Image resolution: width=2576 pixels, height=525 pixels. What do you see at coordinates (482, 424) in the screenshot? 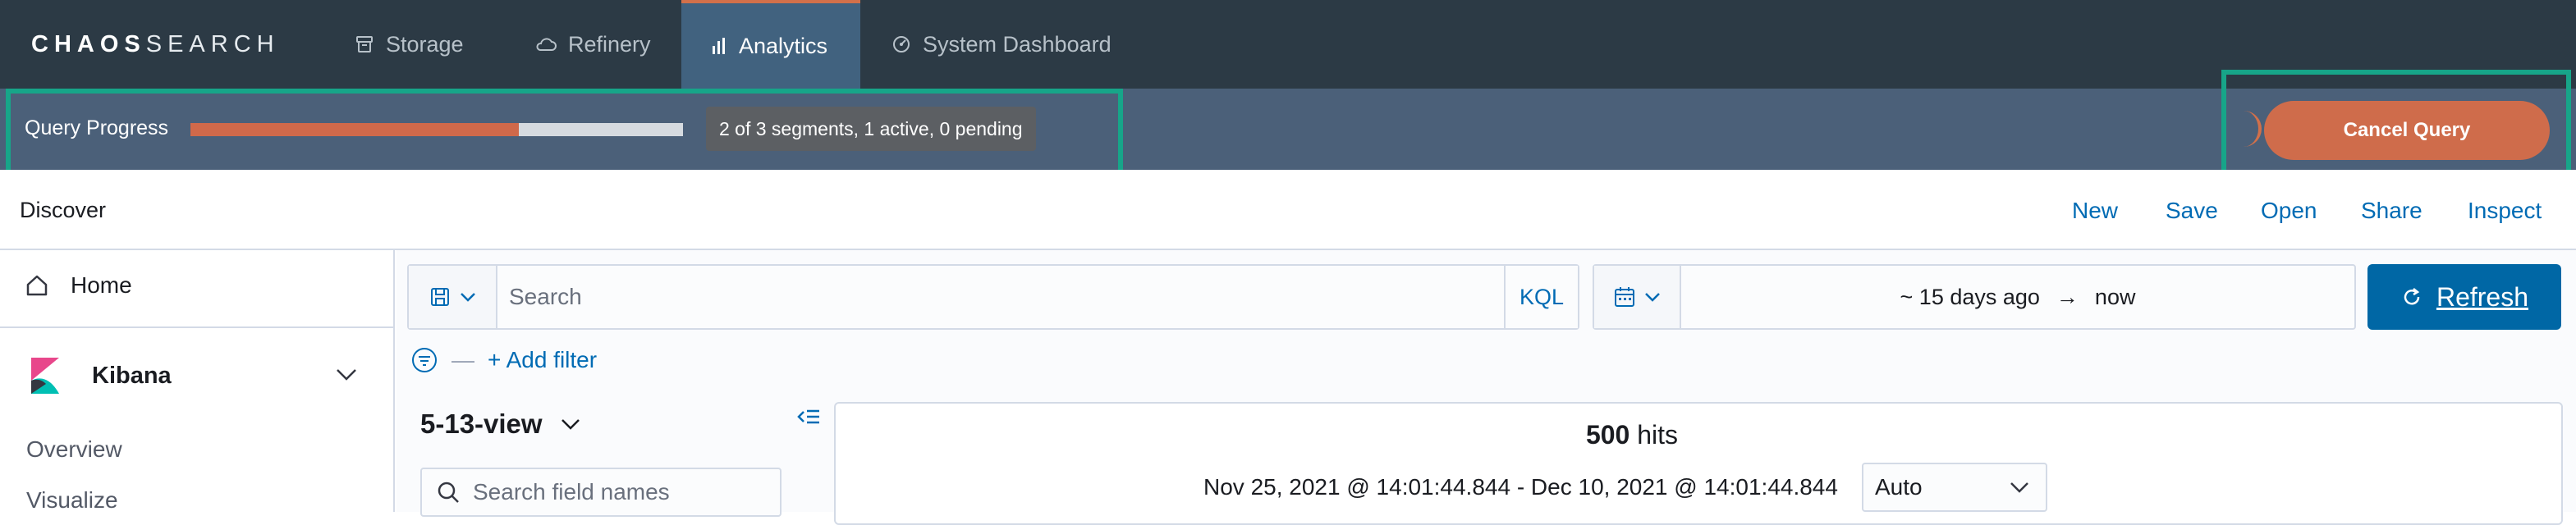
I see `index-pattern-name: 5-13-view` at bounding box center [482, 424].